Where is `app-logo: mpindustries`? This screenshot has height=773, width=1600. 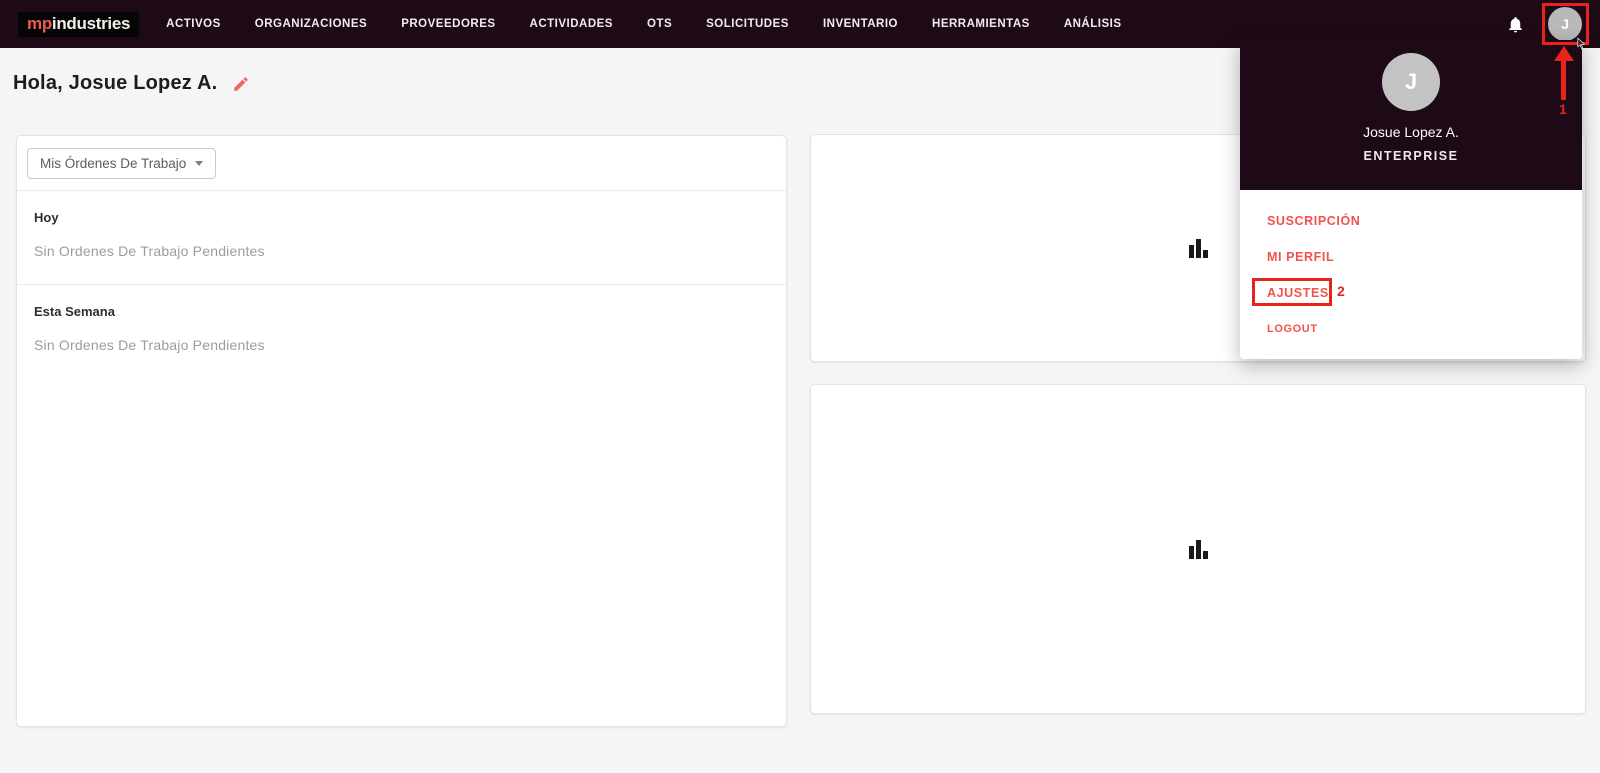 app-logo: mpindustries is located at coordinates (79, 24).